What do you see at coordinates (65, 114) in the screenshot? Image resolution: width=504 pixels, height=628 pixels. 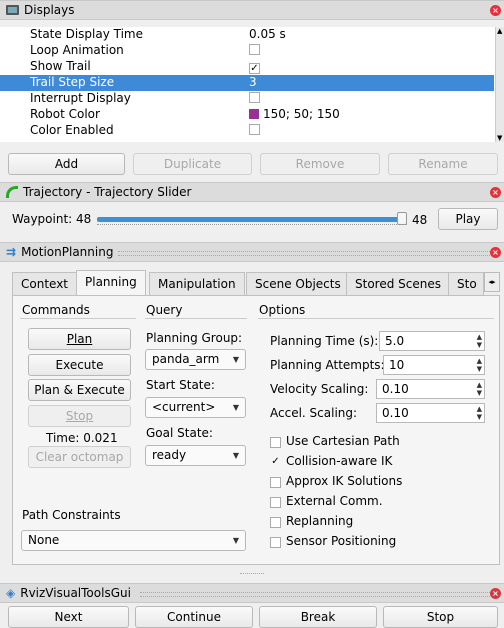 I see `property-name: Robot Color` at bounding box center [65, 114].